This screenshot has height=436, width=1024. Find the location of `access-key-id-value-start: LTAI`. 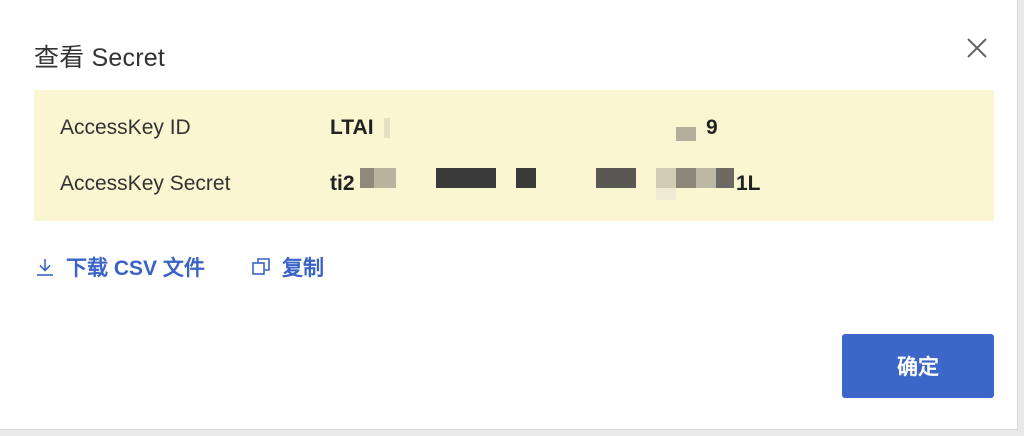

access-key-id-value-start: LTAI is located at coordinates (352, 127).